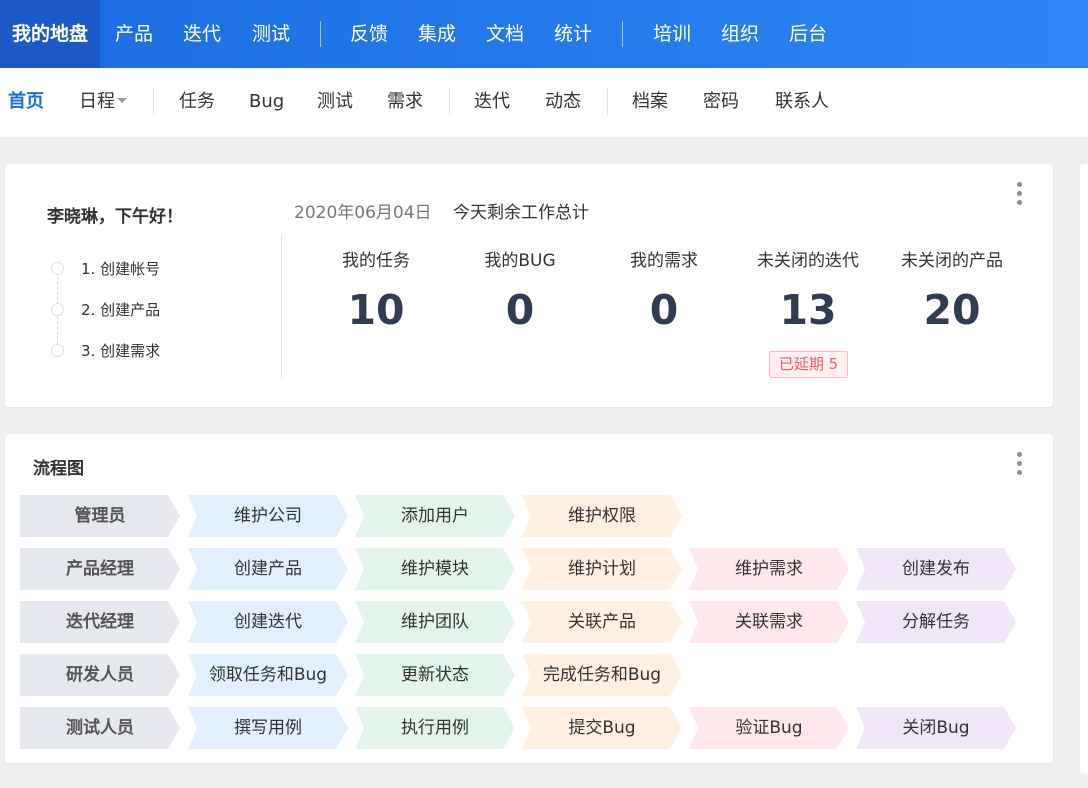 The height and width of the screenshot is (788, 1088). What do you see at coordinates (808, 364) in the screenshot?
I see `delayed-badge: 已延期 5` at bounding box center [808, 364].